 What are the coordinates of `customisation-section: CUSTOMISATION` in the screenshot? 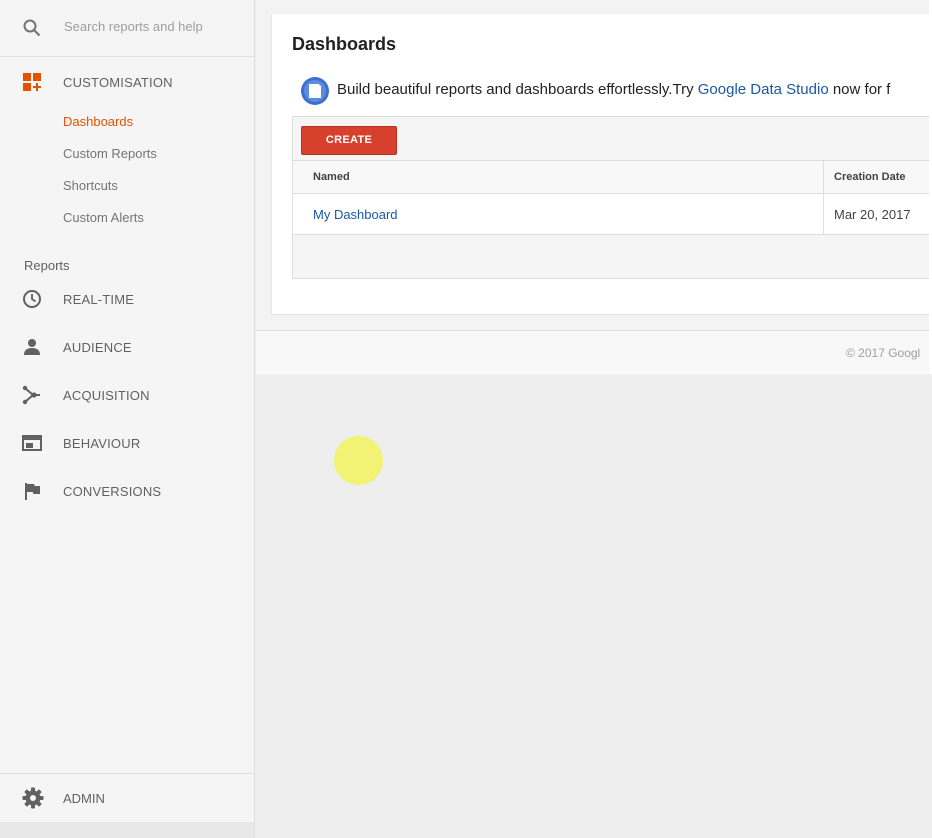 It's located at (127, 82).